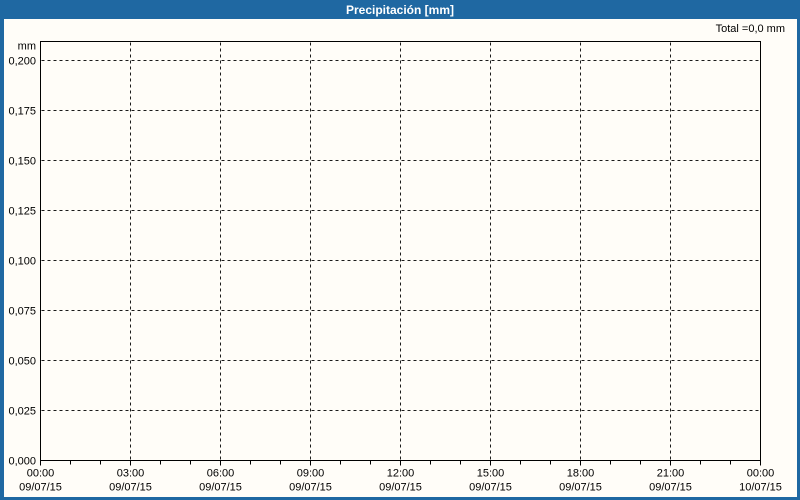 The image size is (800, 500). I want to click on y-axis-unit-label: mm, so click(27, 47).